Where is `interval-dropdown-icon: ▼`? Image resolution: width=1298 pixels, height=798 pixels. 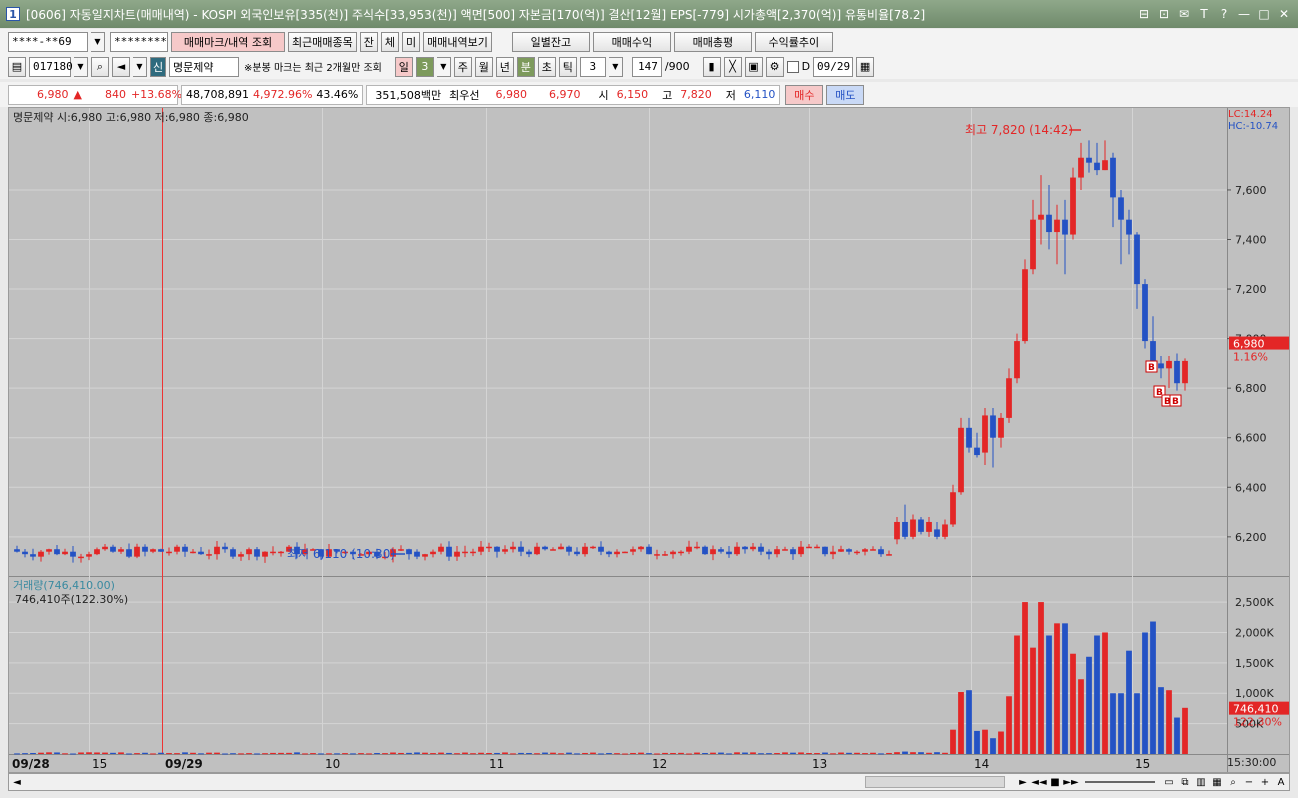
interval-dropdown-icon: ▼ is located at coordinates (615, 66).